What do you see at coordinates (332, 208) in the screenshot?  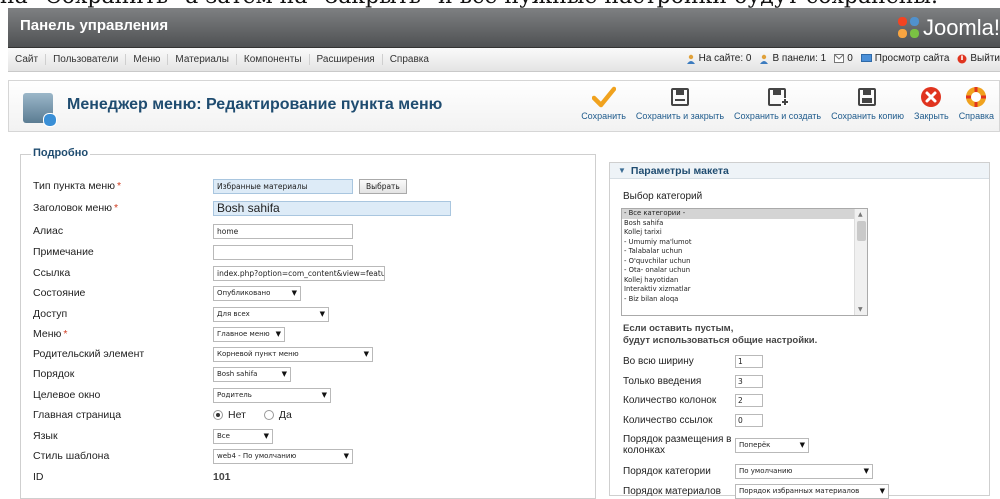 I see `menu-title-input: Bosh sahifa` at bounding box center [332, 208].